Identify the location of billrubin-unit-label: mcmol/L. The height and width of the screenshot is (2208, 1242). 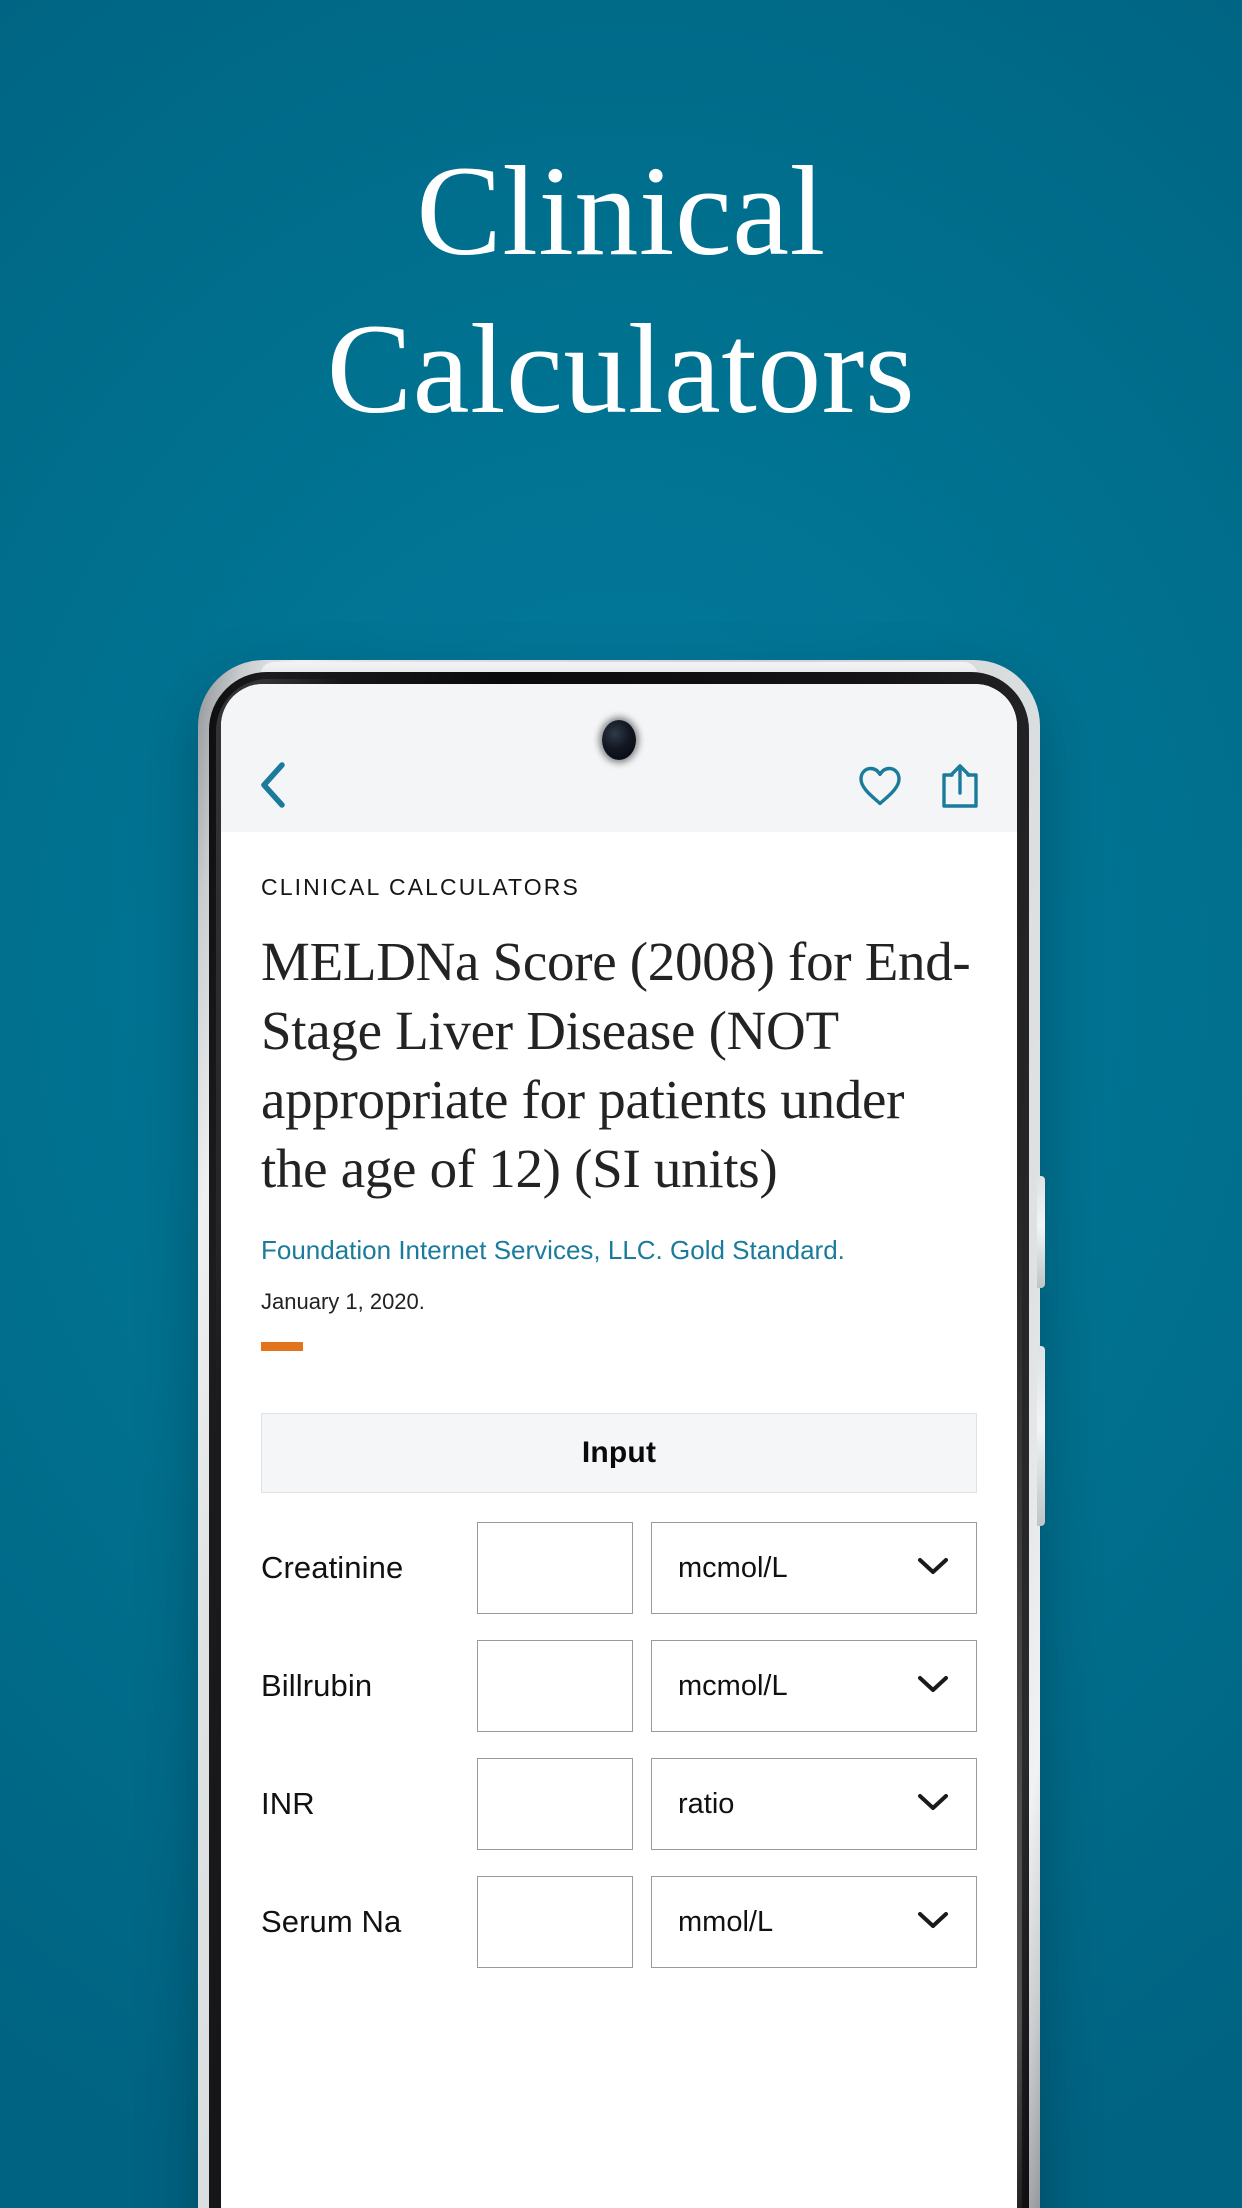
(733, 1685).